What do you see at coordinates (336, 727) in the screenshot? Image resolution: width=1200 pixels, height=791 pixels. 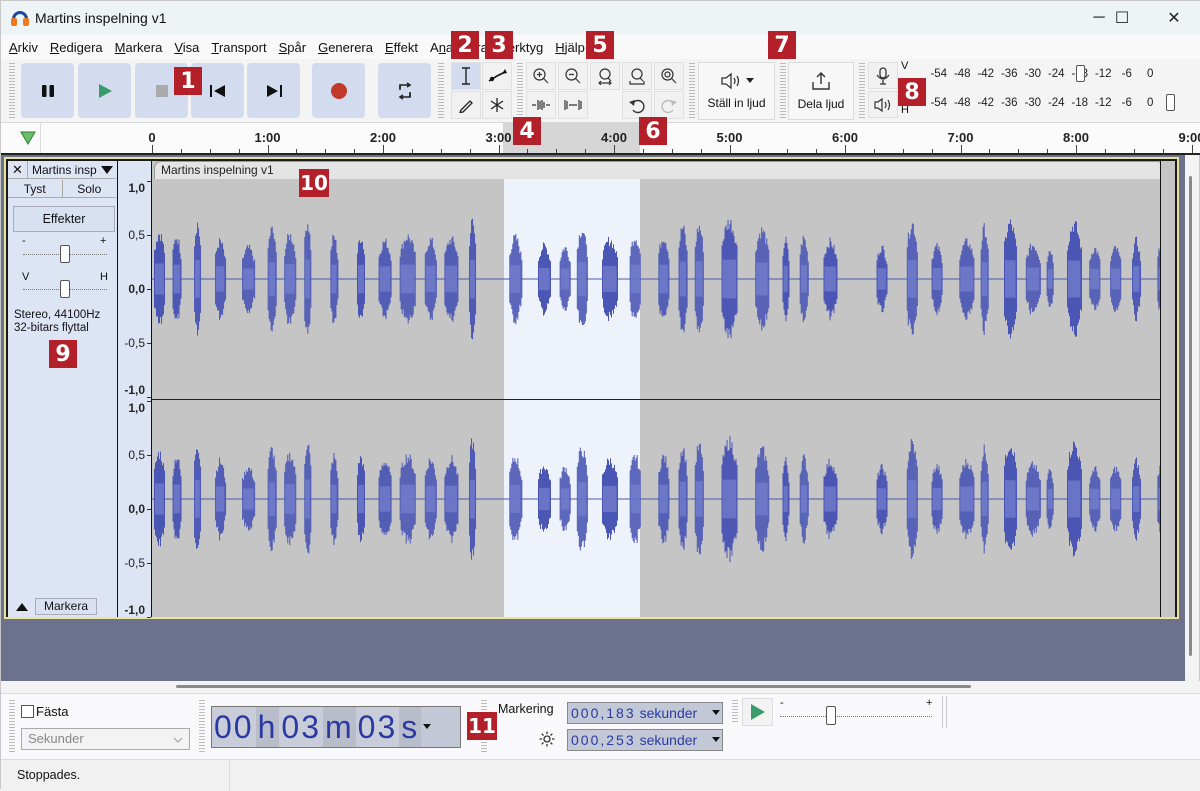 I see `time-display: 00 h 03 m 03 s` at bounding box center [336, 727].